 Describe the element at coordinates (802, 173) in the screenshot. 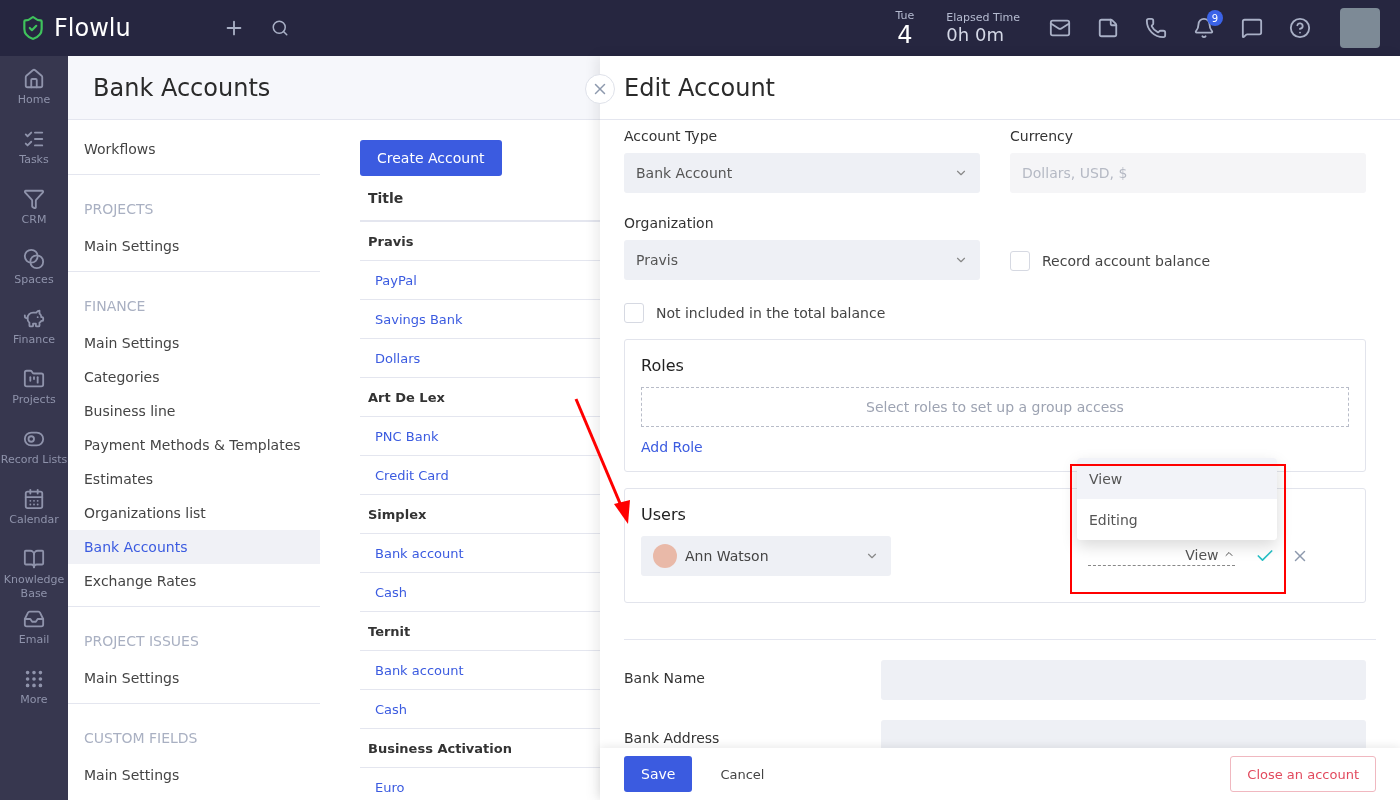

I see `account-type-select: Bank Account` at that location.